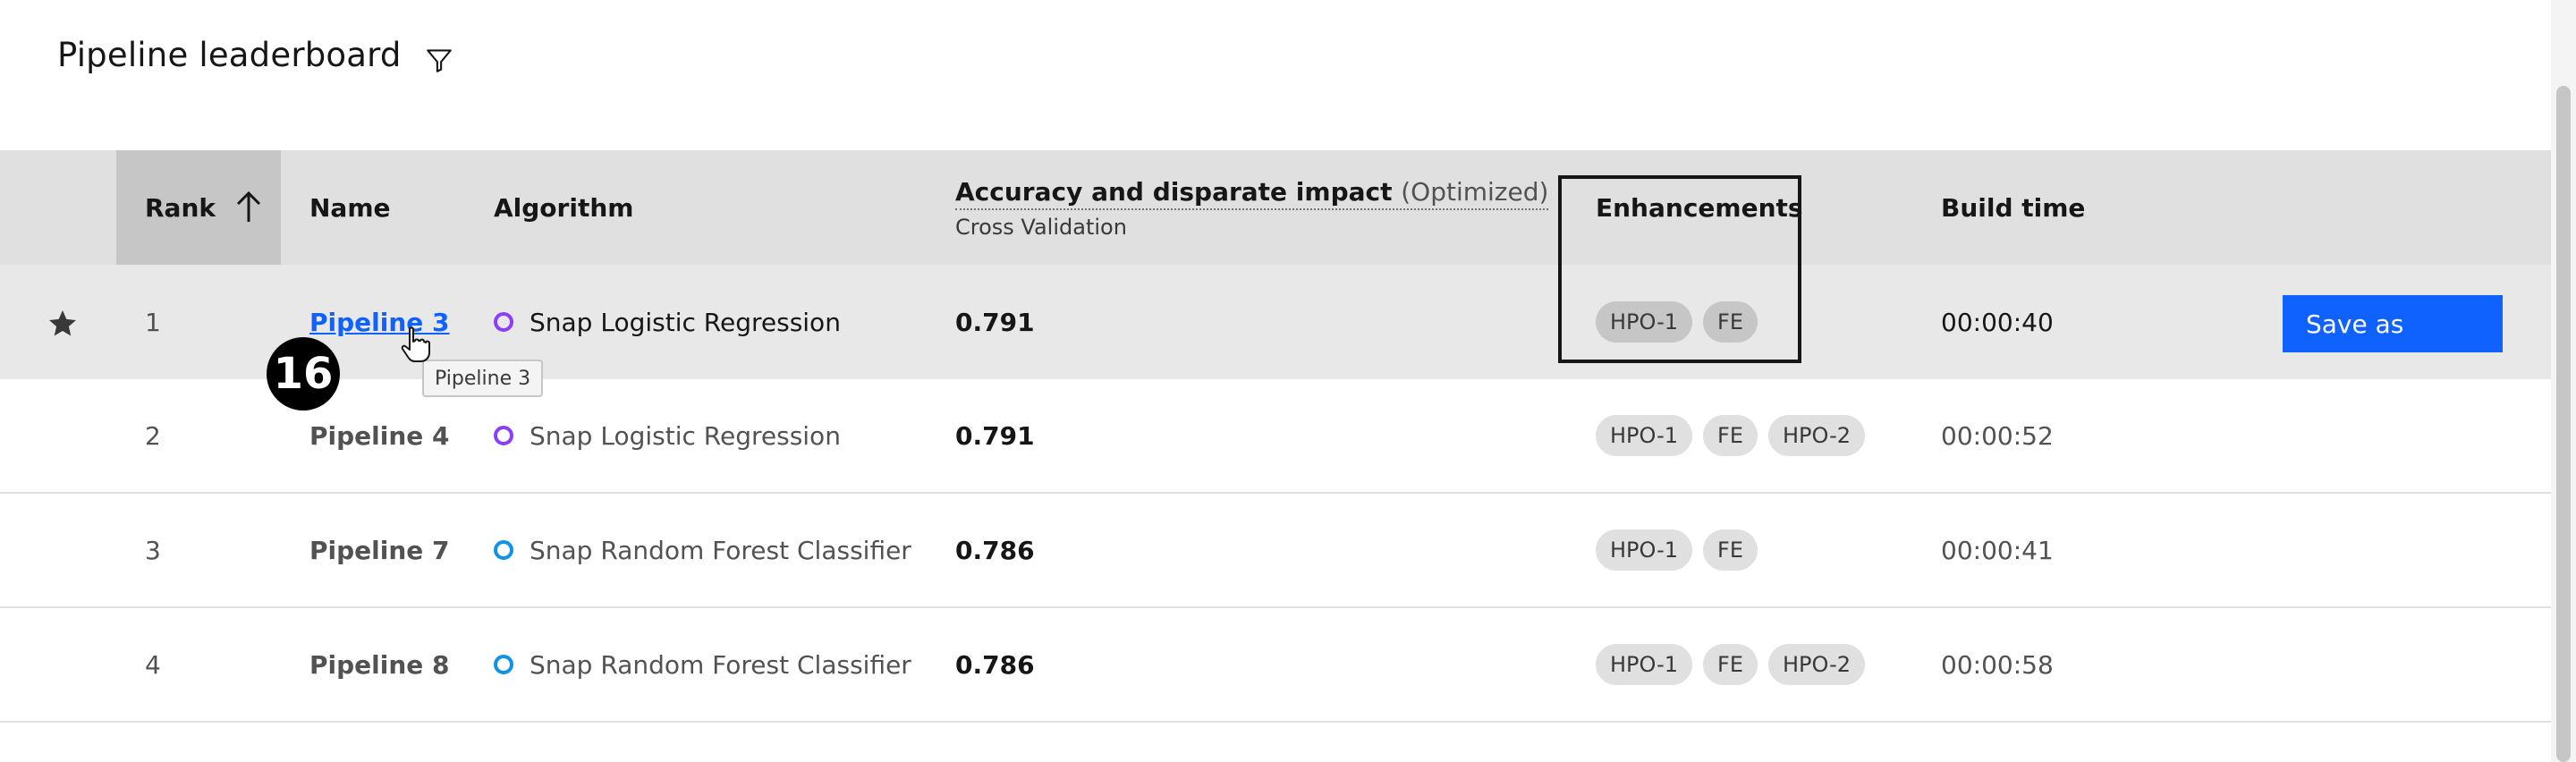 This screenshot has height=762, width=2576. Describe the element at coordinates (2393, 323) in the screenshot. I see `save-as-button: Save as` at that location.